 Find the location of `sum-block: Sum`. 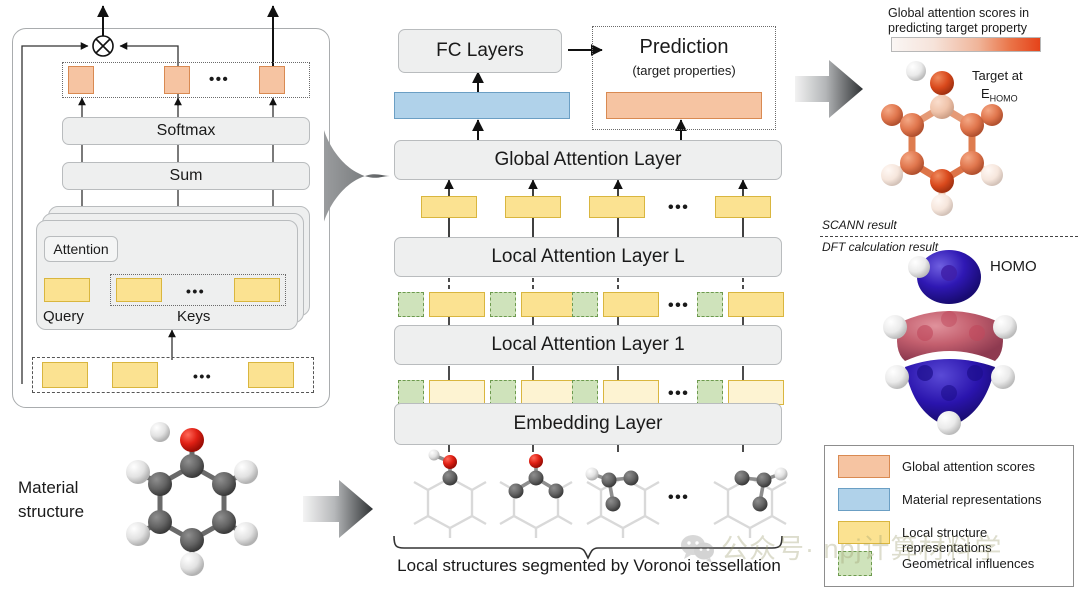

sum-block: Sum is located at coordinates (186, 176).